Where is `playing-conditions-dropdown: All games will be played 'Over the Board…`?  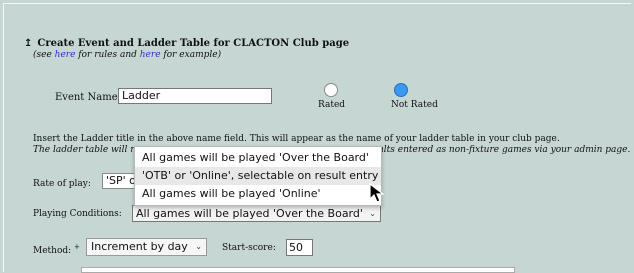 playing-conditions-dropdown: All games will be played 'Over the Board… is located at coordinates (258, 176).